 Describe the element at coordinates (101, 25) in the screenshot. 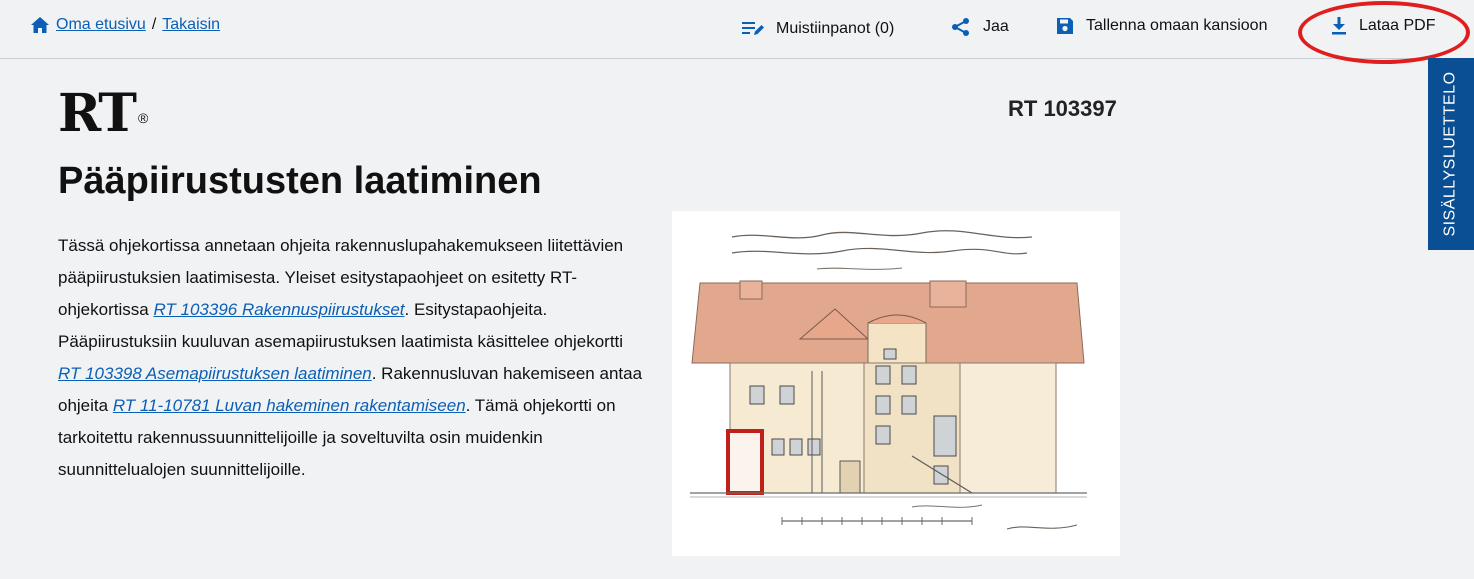

I see `home-link: Oma etusivu` at that location.